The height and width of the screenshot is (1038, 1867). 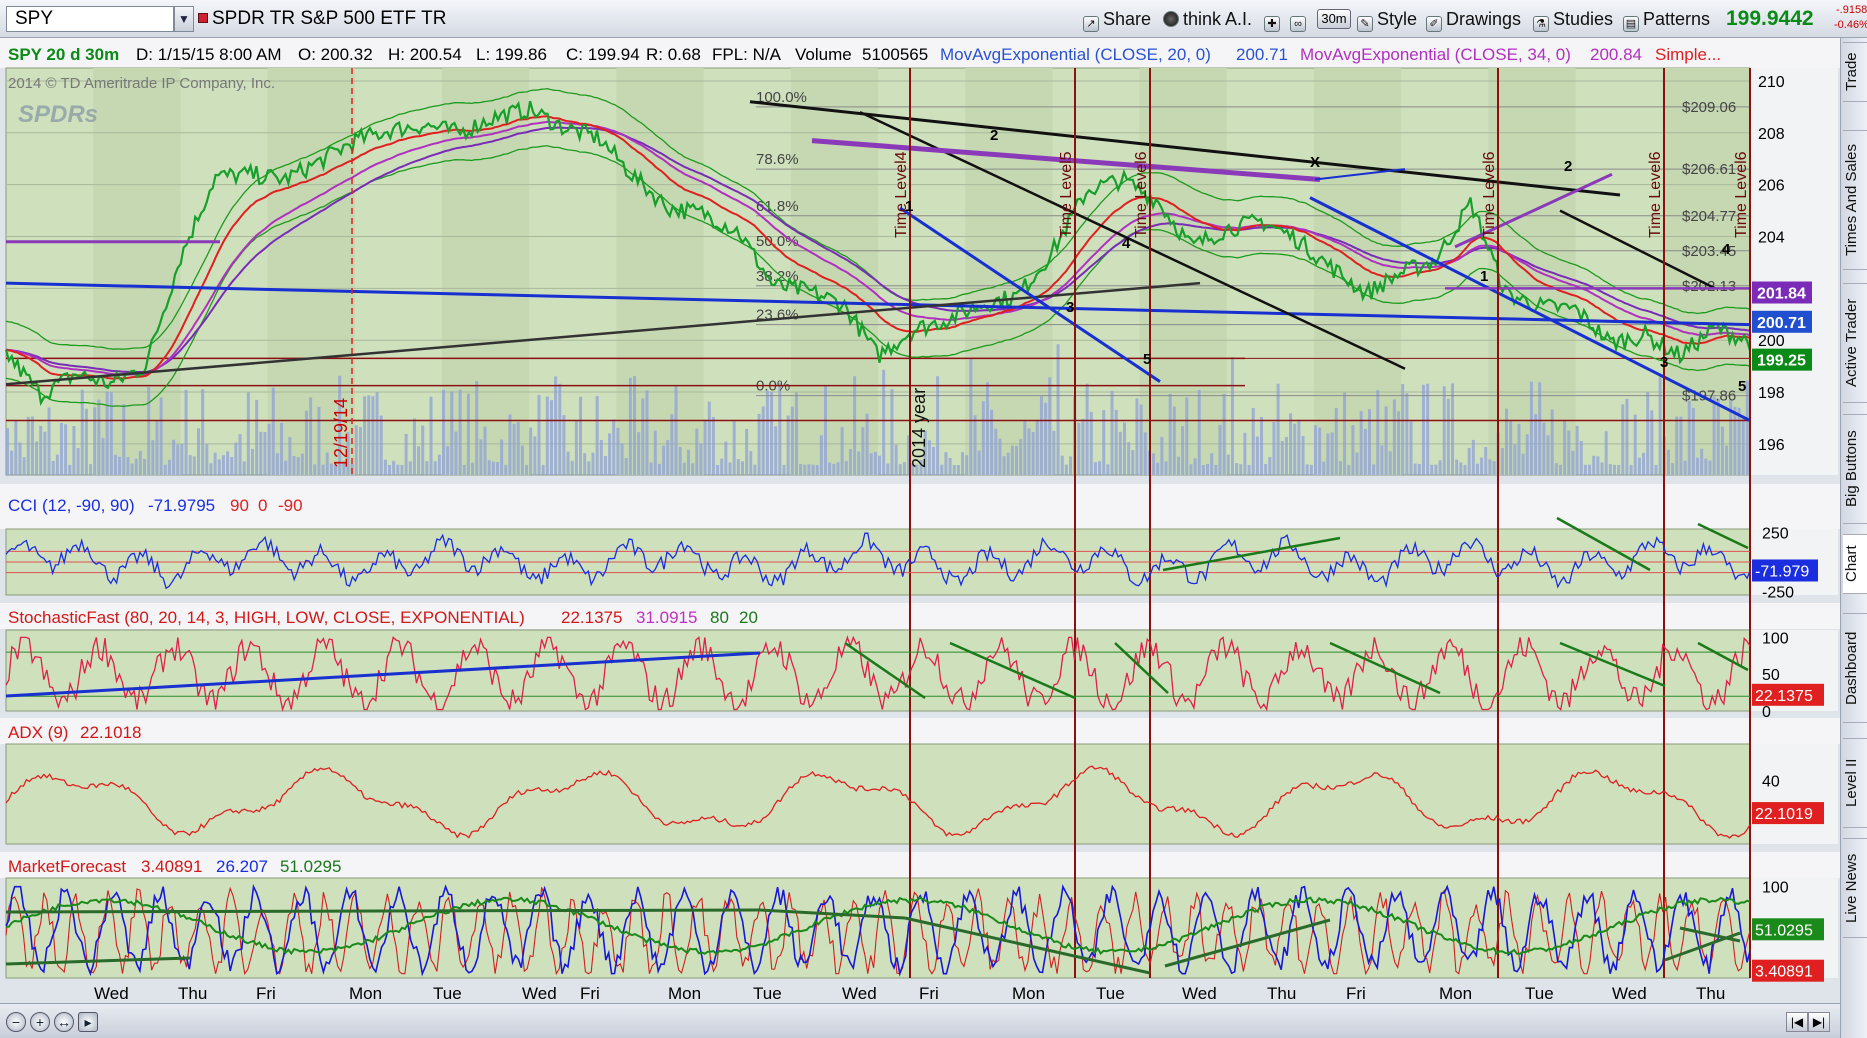 I want to click on crosshair-tool-button: ✚, so click(x=1274, y=19).